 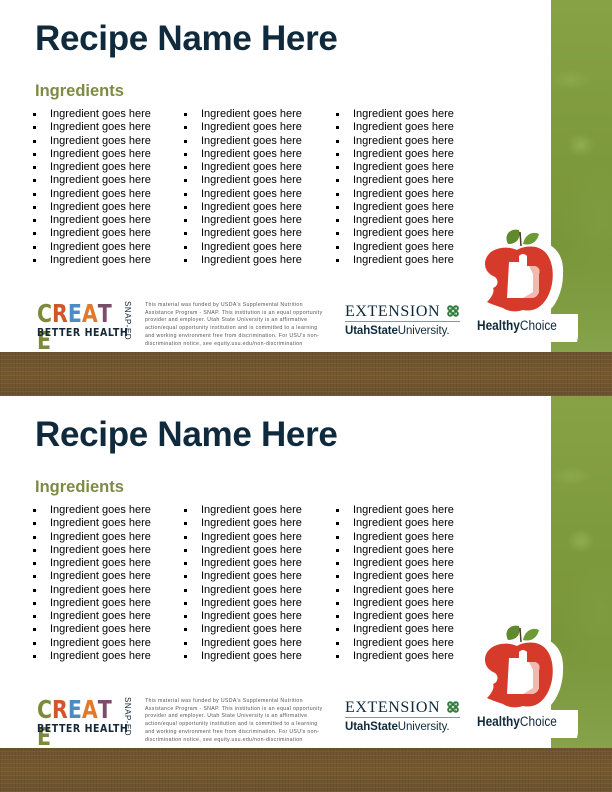 What do you see at coordinates (393, 311) in the screenshot?
I see `extension-wordmark: EXTENSION` at bounding box center [393, 311].